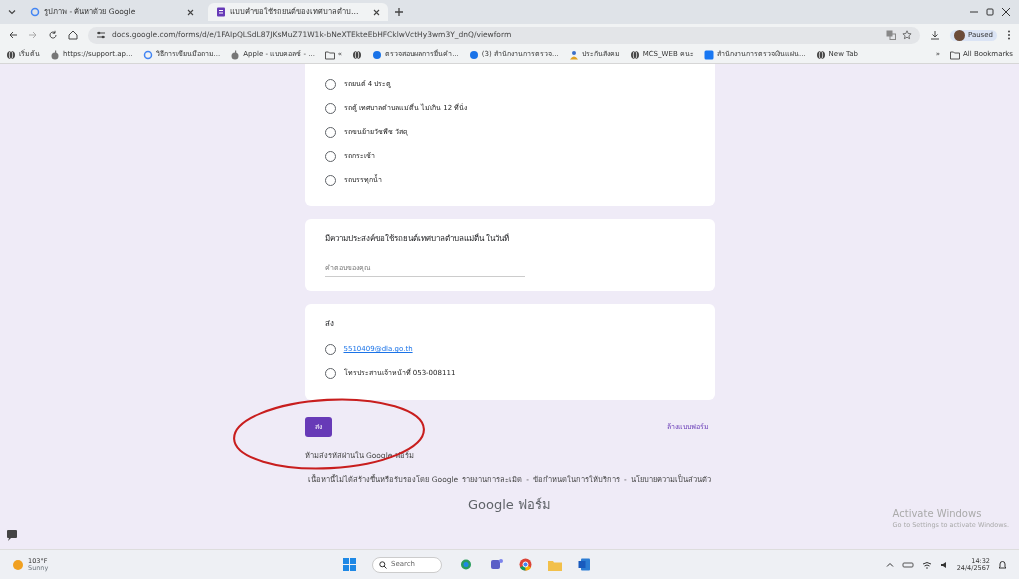 The height and width of the screenshot is (579, 1019). Describe the element at coordinates (399, 12) in the screenshot. I see `new-tab-icon` at that location.